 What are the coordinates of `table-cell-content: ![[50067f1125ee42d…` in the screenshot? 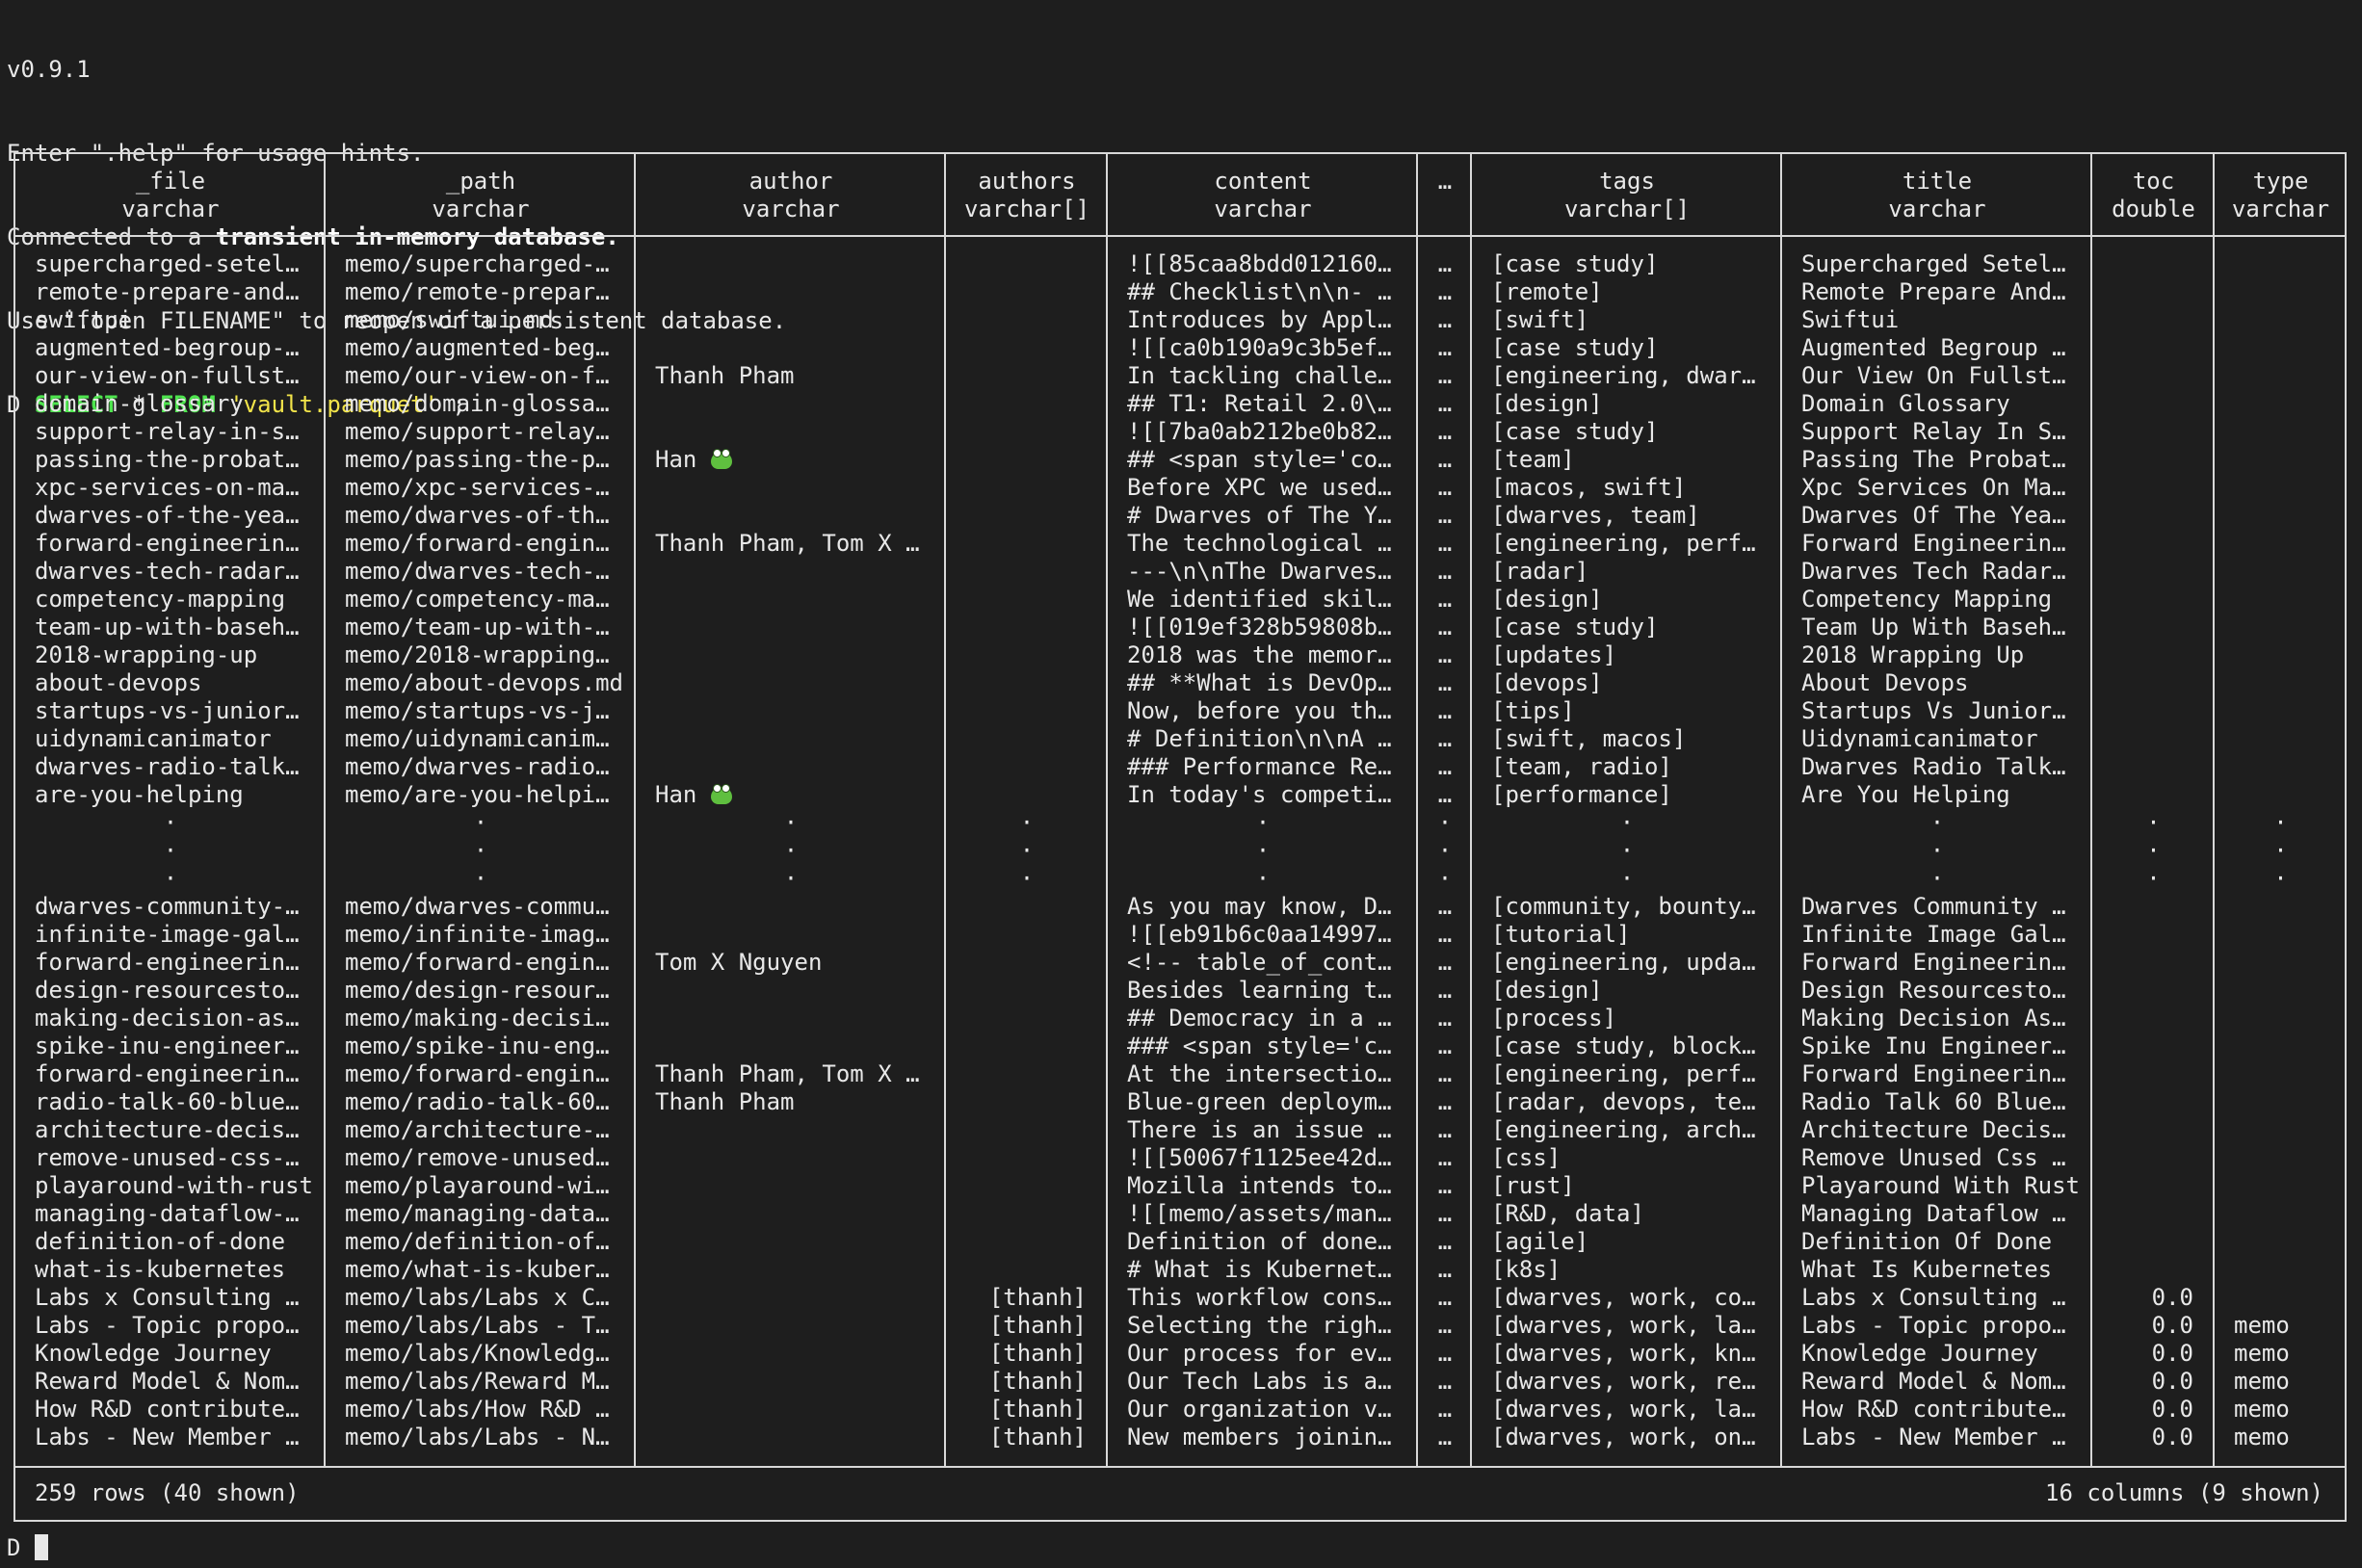 It's located at (1259, 1158).